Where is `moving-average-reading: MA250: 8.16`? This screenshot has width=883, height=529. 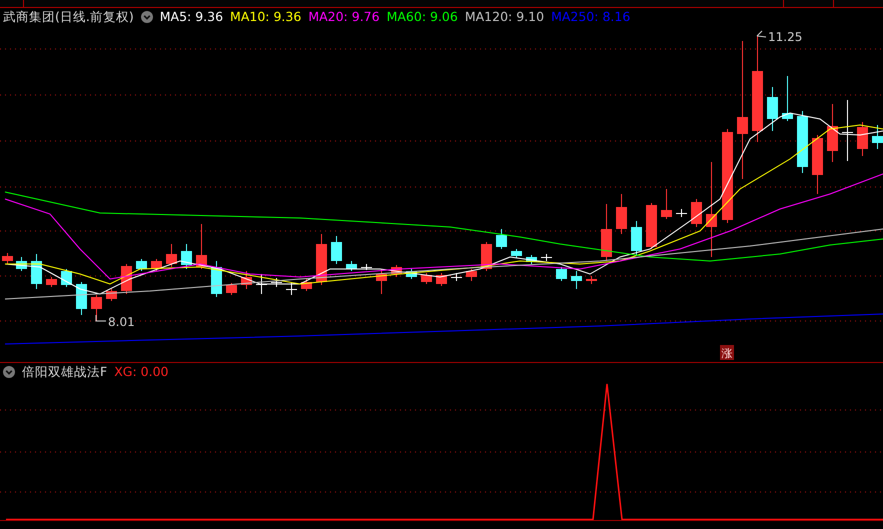 moving-average-reading: MA250: 8.16 is located at coordinates (590, 16).